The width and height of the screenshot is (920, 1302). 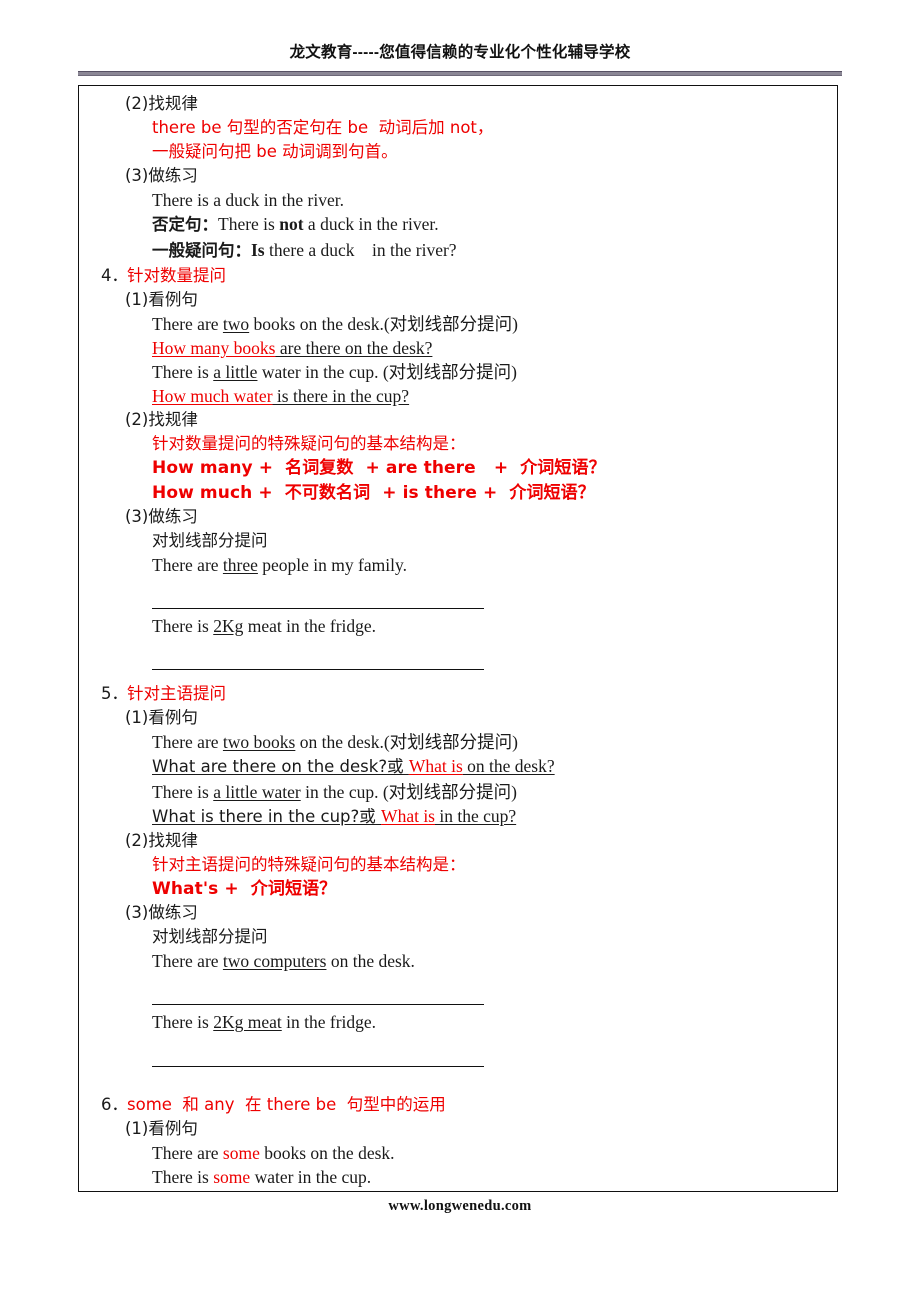 I want to click on sec6-example-3: There is much water in the cup., so click(x=458, y=1190).